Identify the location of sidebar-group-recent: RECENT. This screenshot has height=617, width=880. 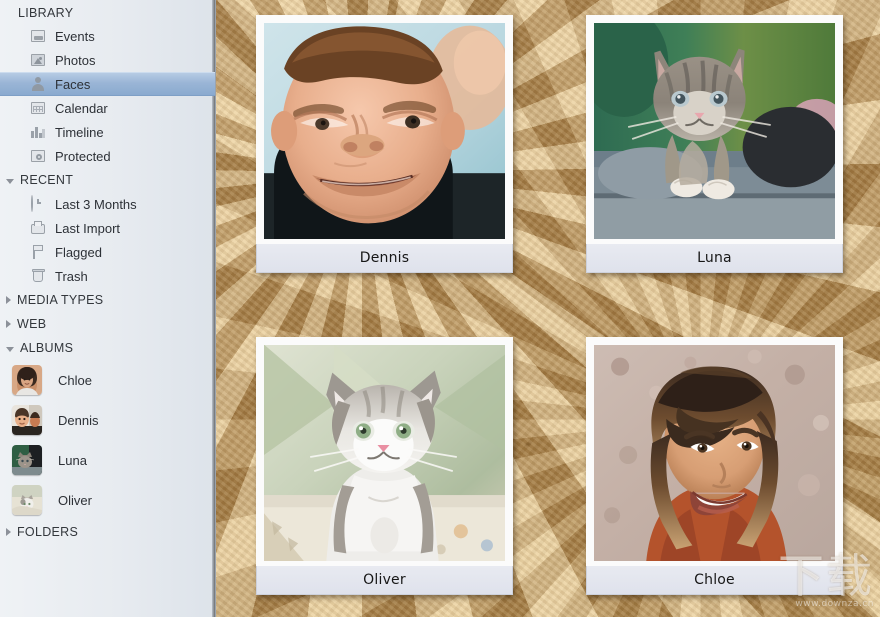
(107, 180).